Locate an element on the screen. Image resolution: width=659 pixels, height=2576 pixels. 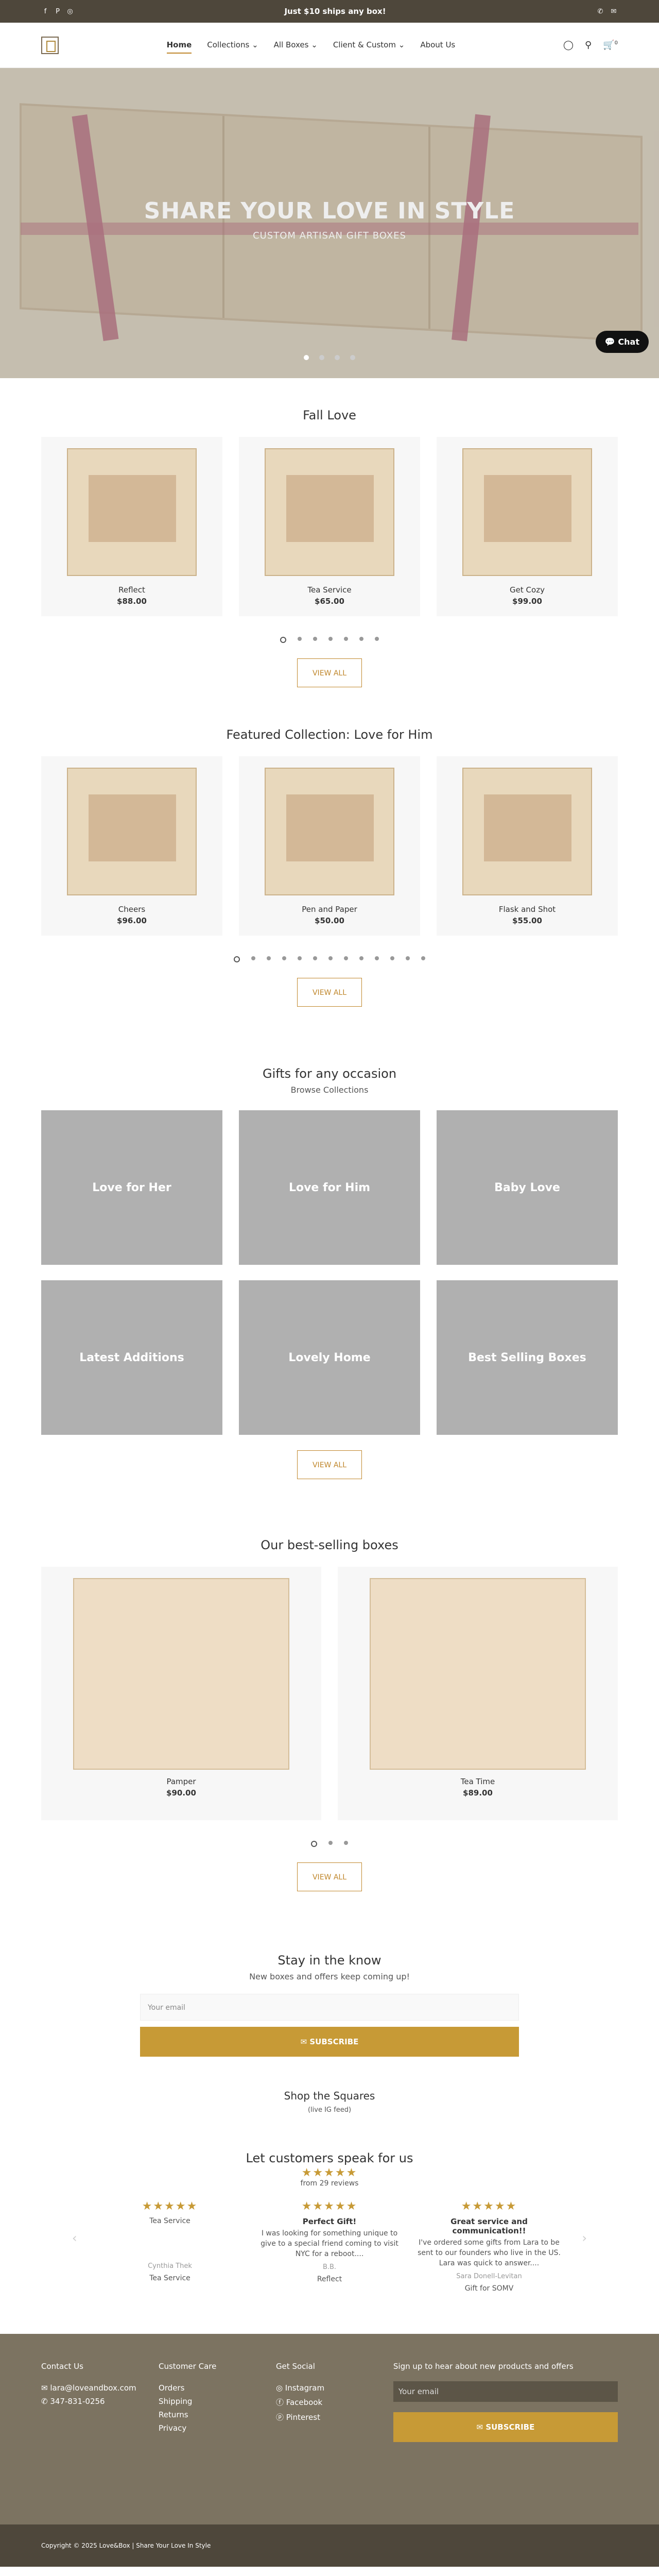
prev-arrow-icon: ‹ is located at coordinates (75, 2238).